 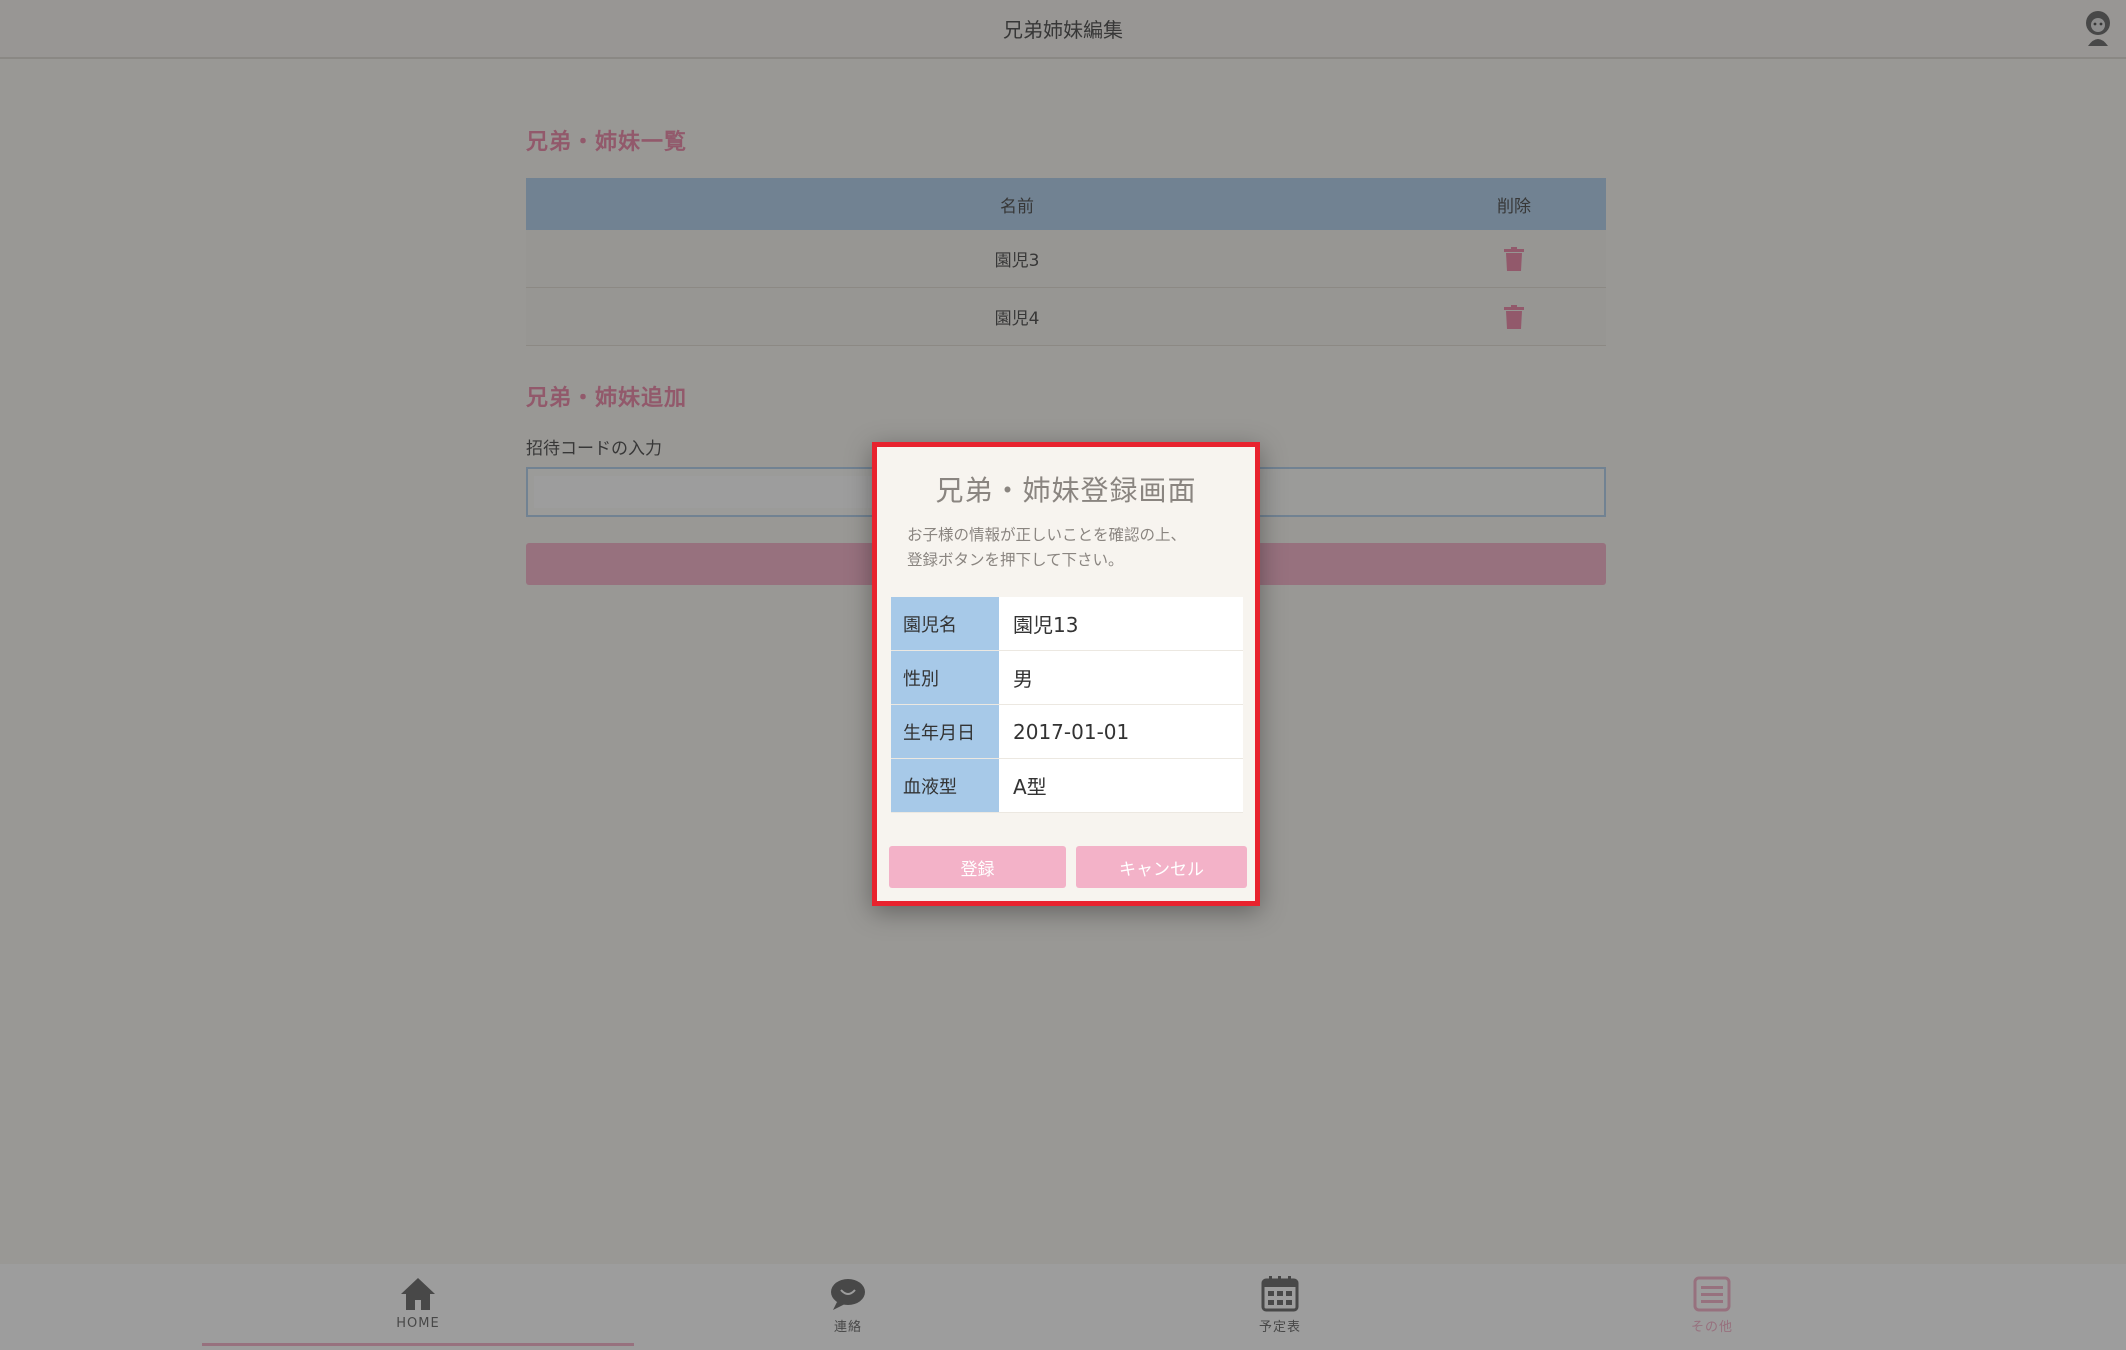 What do you see at coordinates (1068, 867) in the screenshot?
I see `dialog-buttons: 登録 キャンセル` at bounding box center [1068, 867].